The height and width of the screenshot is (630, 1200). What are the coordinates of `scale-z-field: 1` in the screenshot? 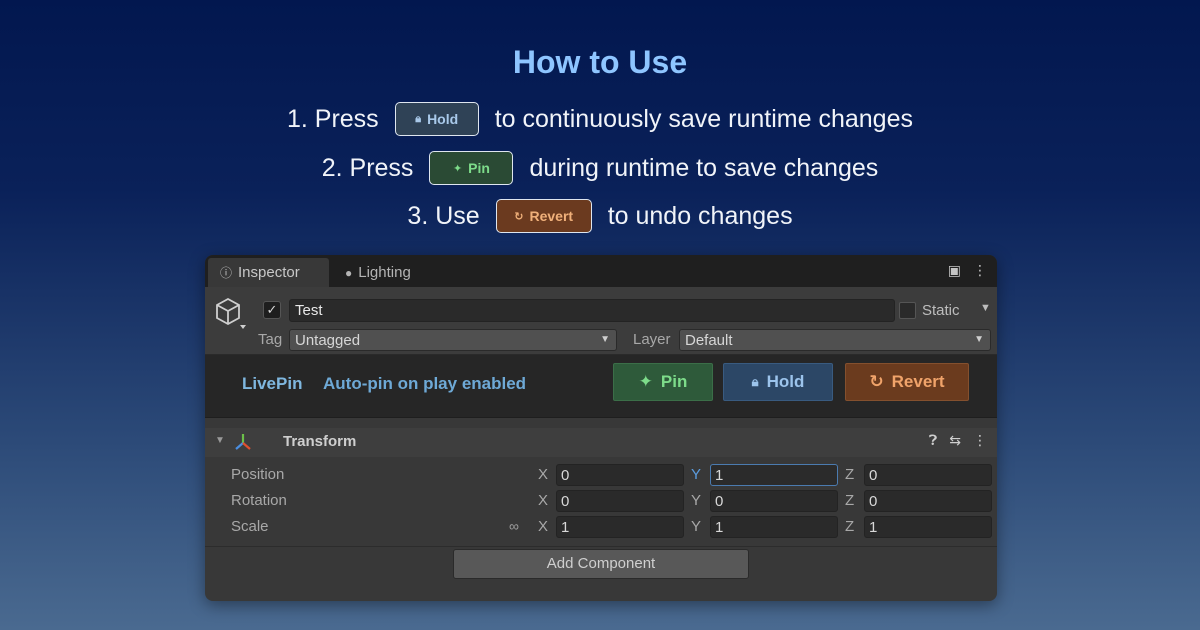 It's located at (928, 527).